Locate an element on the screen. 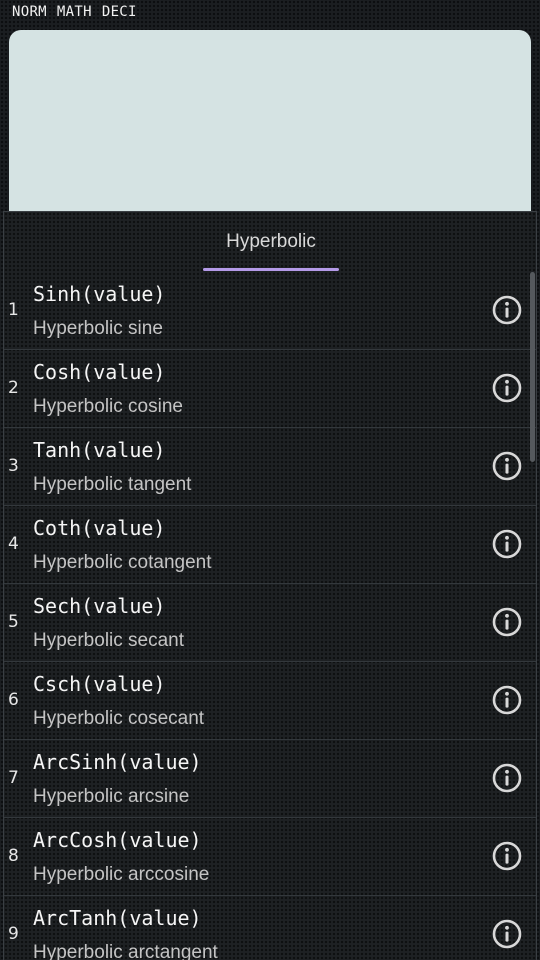 Image resolution: width=540 pixels, height=960 pixels. tab-hyperbolic: Hyperbolic is located at coordinates (271, 242).